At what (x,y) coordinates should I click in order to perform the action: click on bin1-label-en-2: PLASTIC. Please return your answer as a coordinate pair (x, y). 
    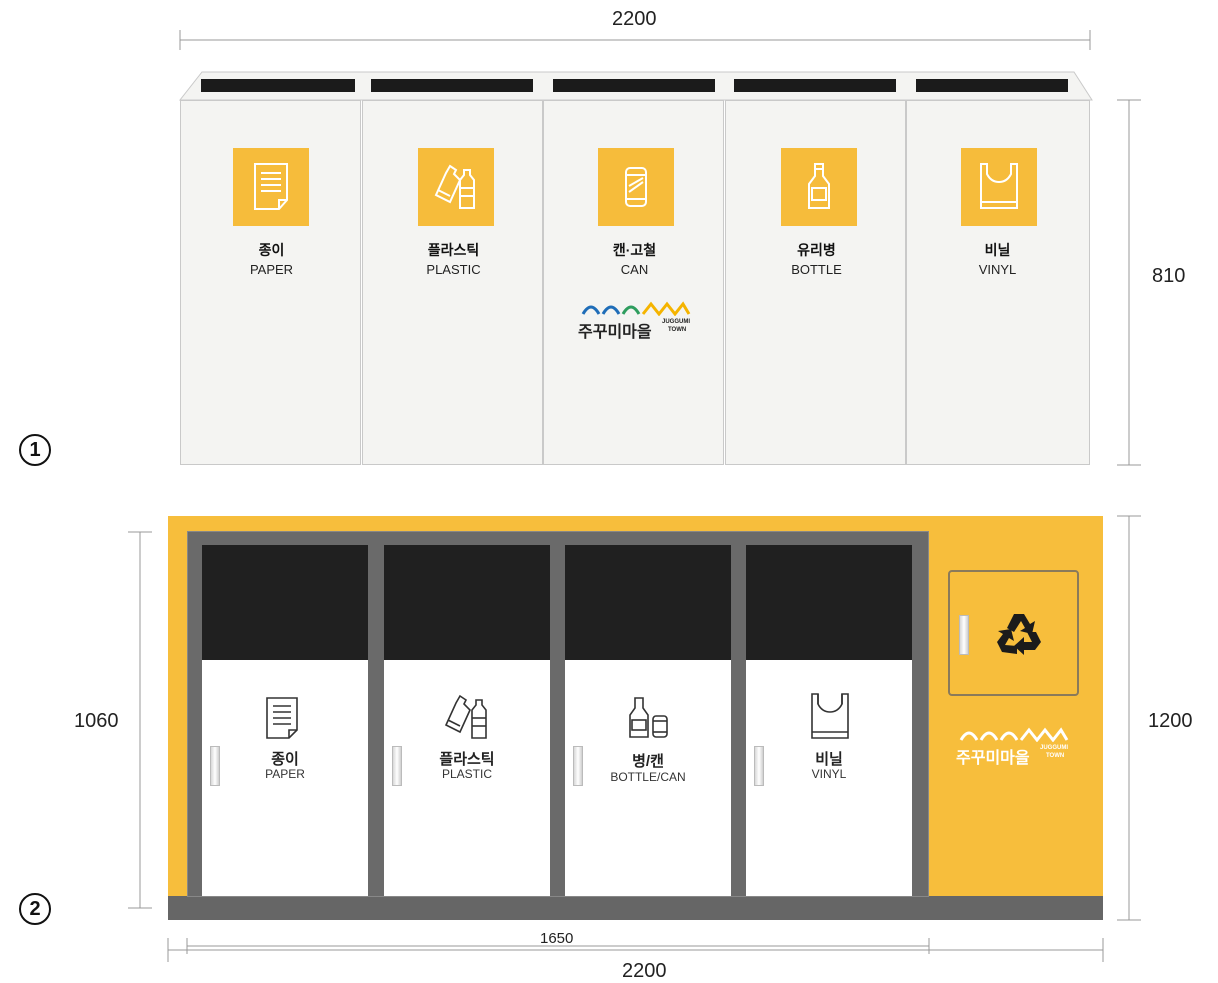
    Looking at the image, I should click on (453, 269).